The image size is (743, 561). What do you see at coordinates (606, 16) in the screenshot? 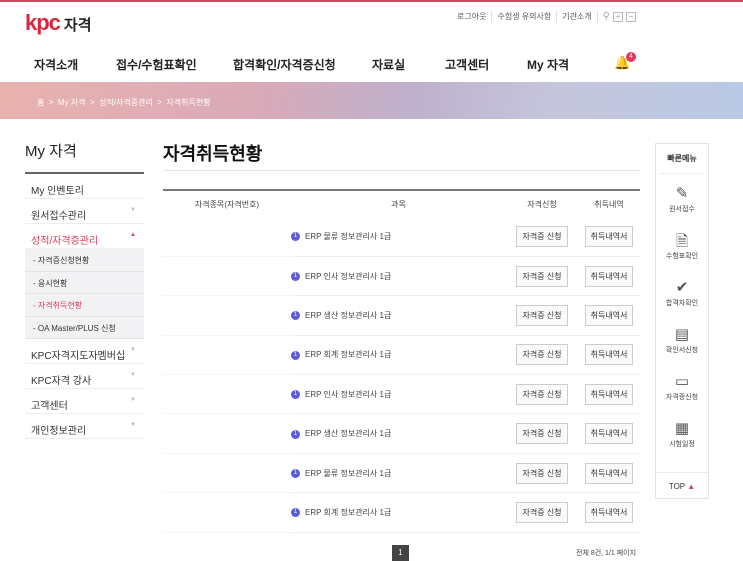
I see `search-icon: ⚲` at bounding box center [606, 16].